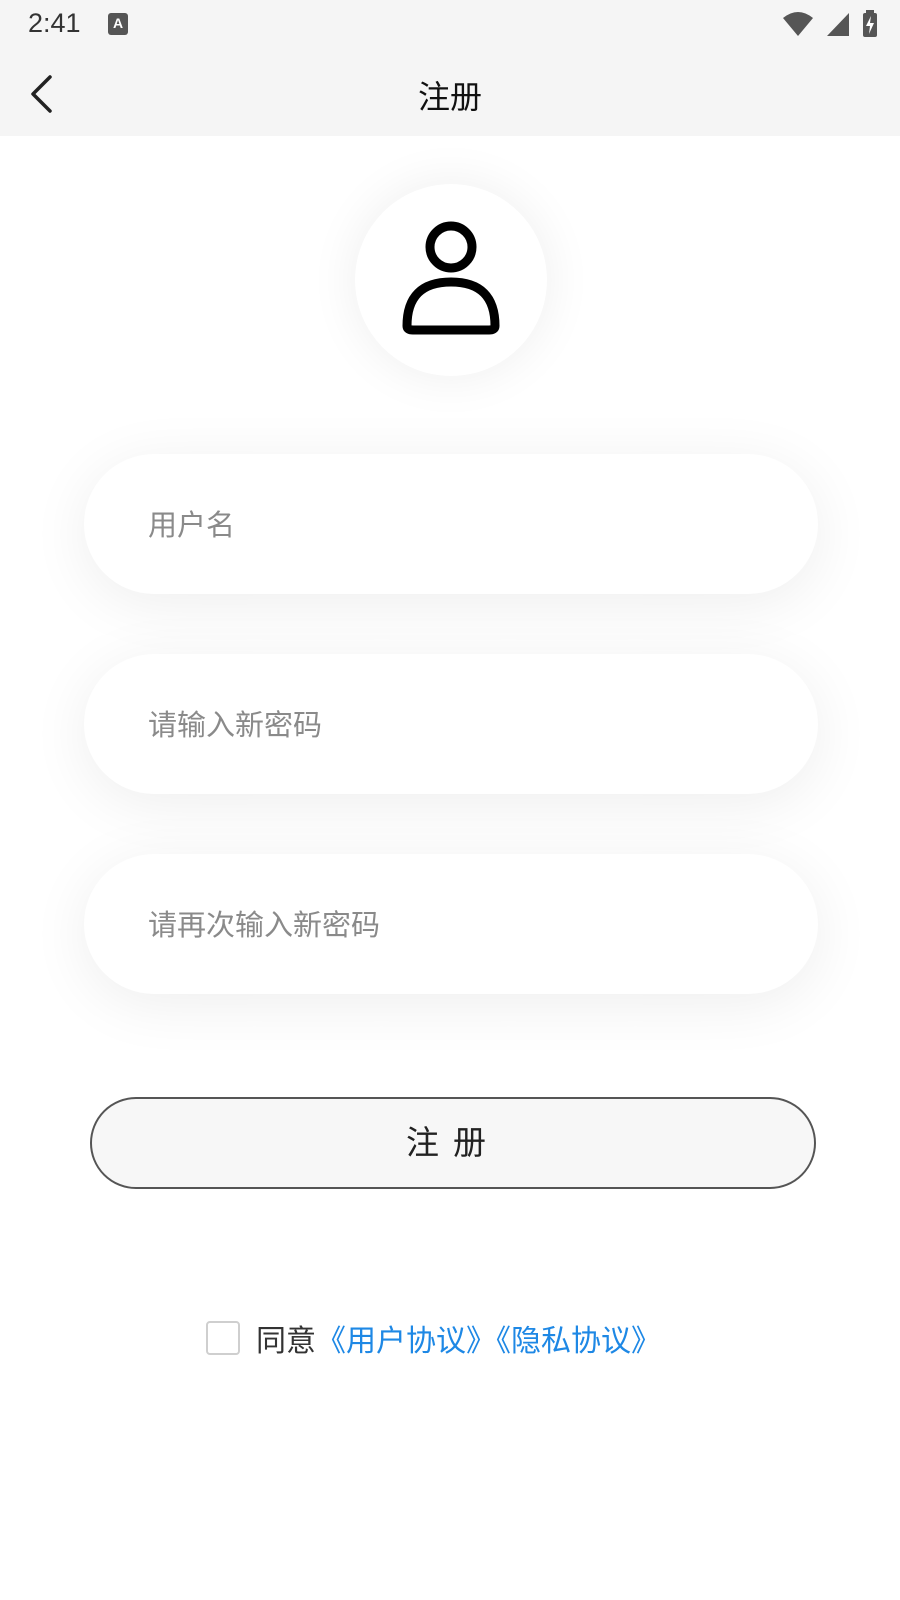 This screenshot has height=1600, width=900. I want to click on agreement-row: 同意《用户协议》《隐私协议》, so click(433, 1338).